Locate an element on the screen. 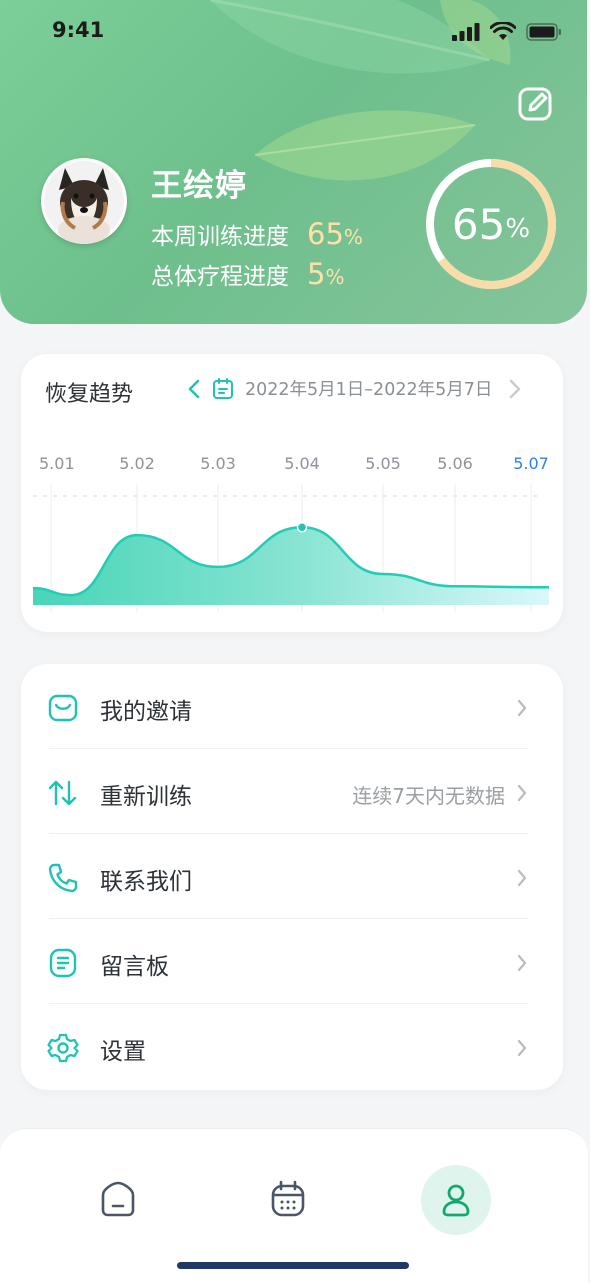 The image size is (590, 1283). menu-item-retrain: 重新训练 连续7天内无数据 is located at coordinates (292, 791).